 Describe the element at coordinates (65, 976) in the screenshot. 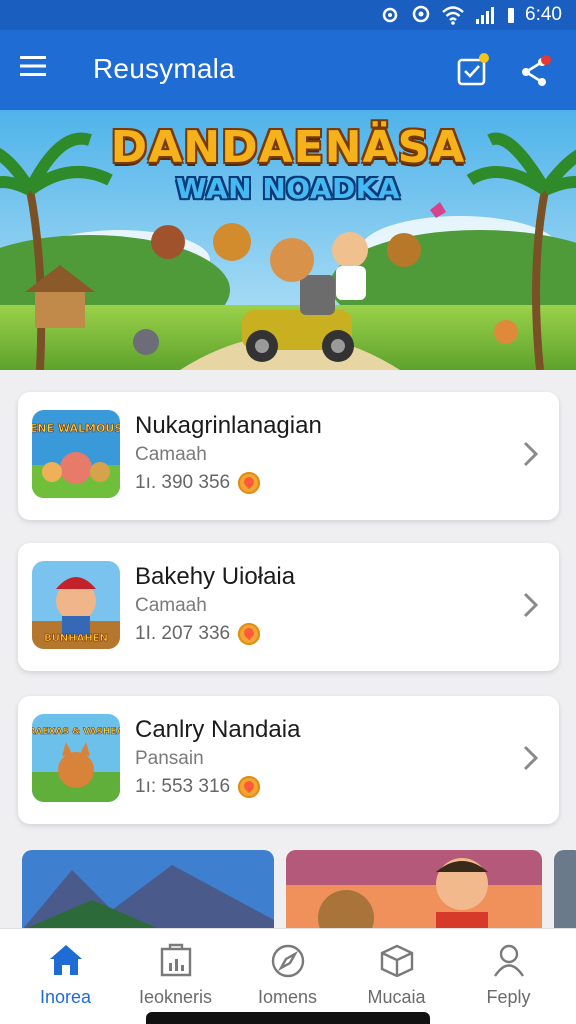

I see `nav-item-home: Inorea` at that location.